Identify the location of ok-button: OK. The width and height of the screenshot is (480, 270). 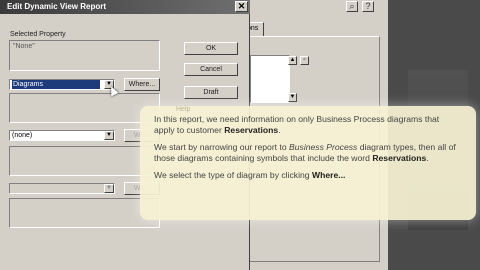
(211, 48).